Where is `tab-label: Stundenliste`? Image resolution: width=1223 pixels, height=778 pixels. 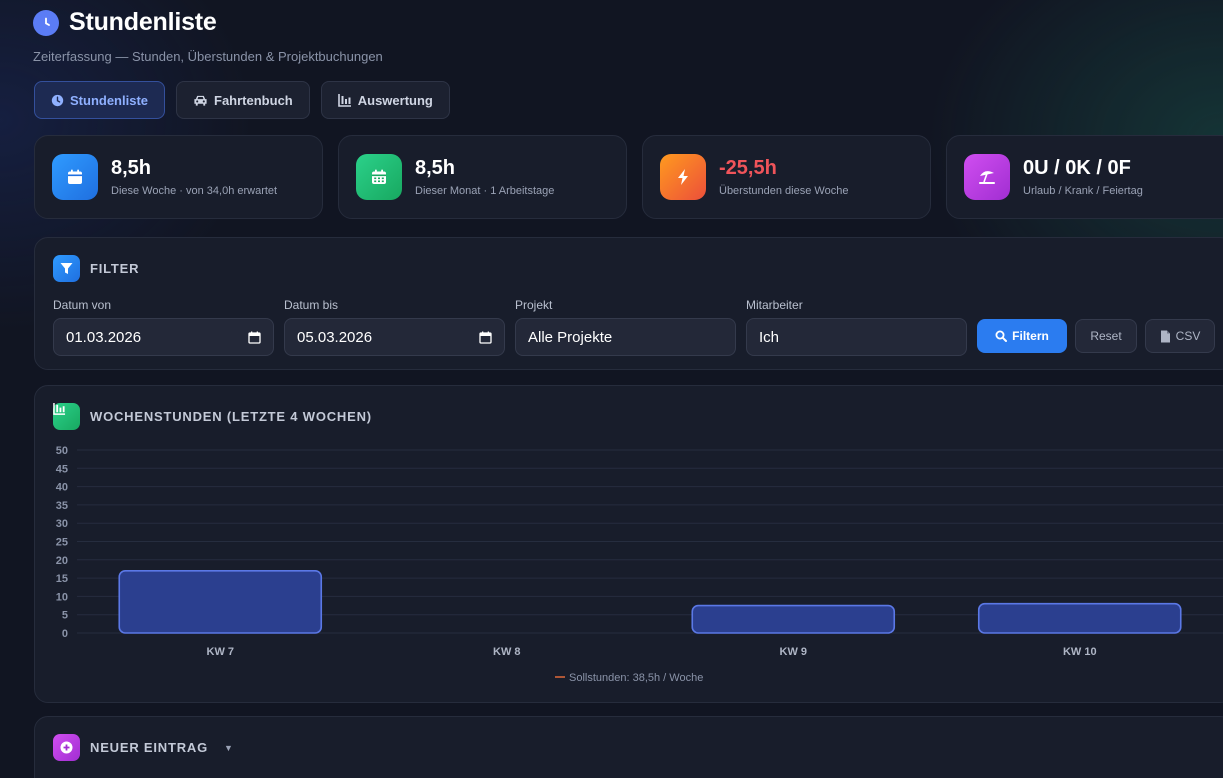 tab-label: Stundenliste is located at coordinates (109, 100).